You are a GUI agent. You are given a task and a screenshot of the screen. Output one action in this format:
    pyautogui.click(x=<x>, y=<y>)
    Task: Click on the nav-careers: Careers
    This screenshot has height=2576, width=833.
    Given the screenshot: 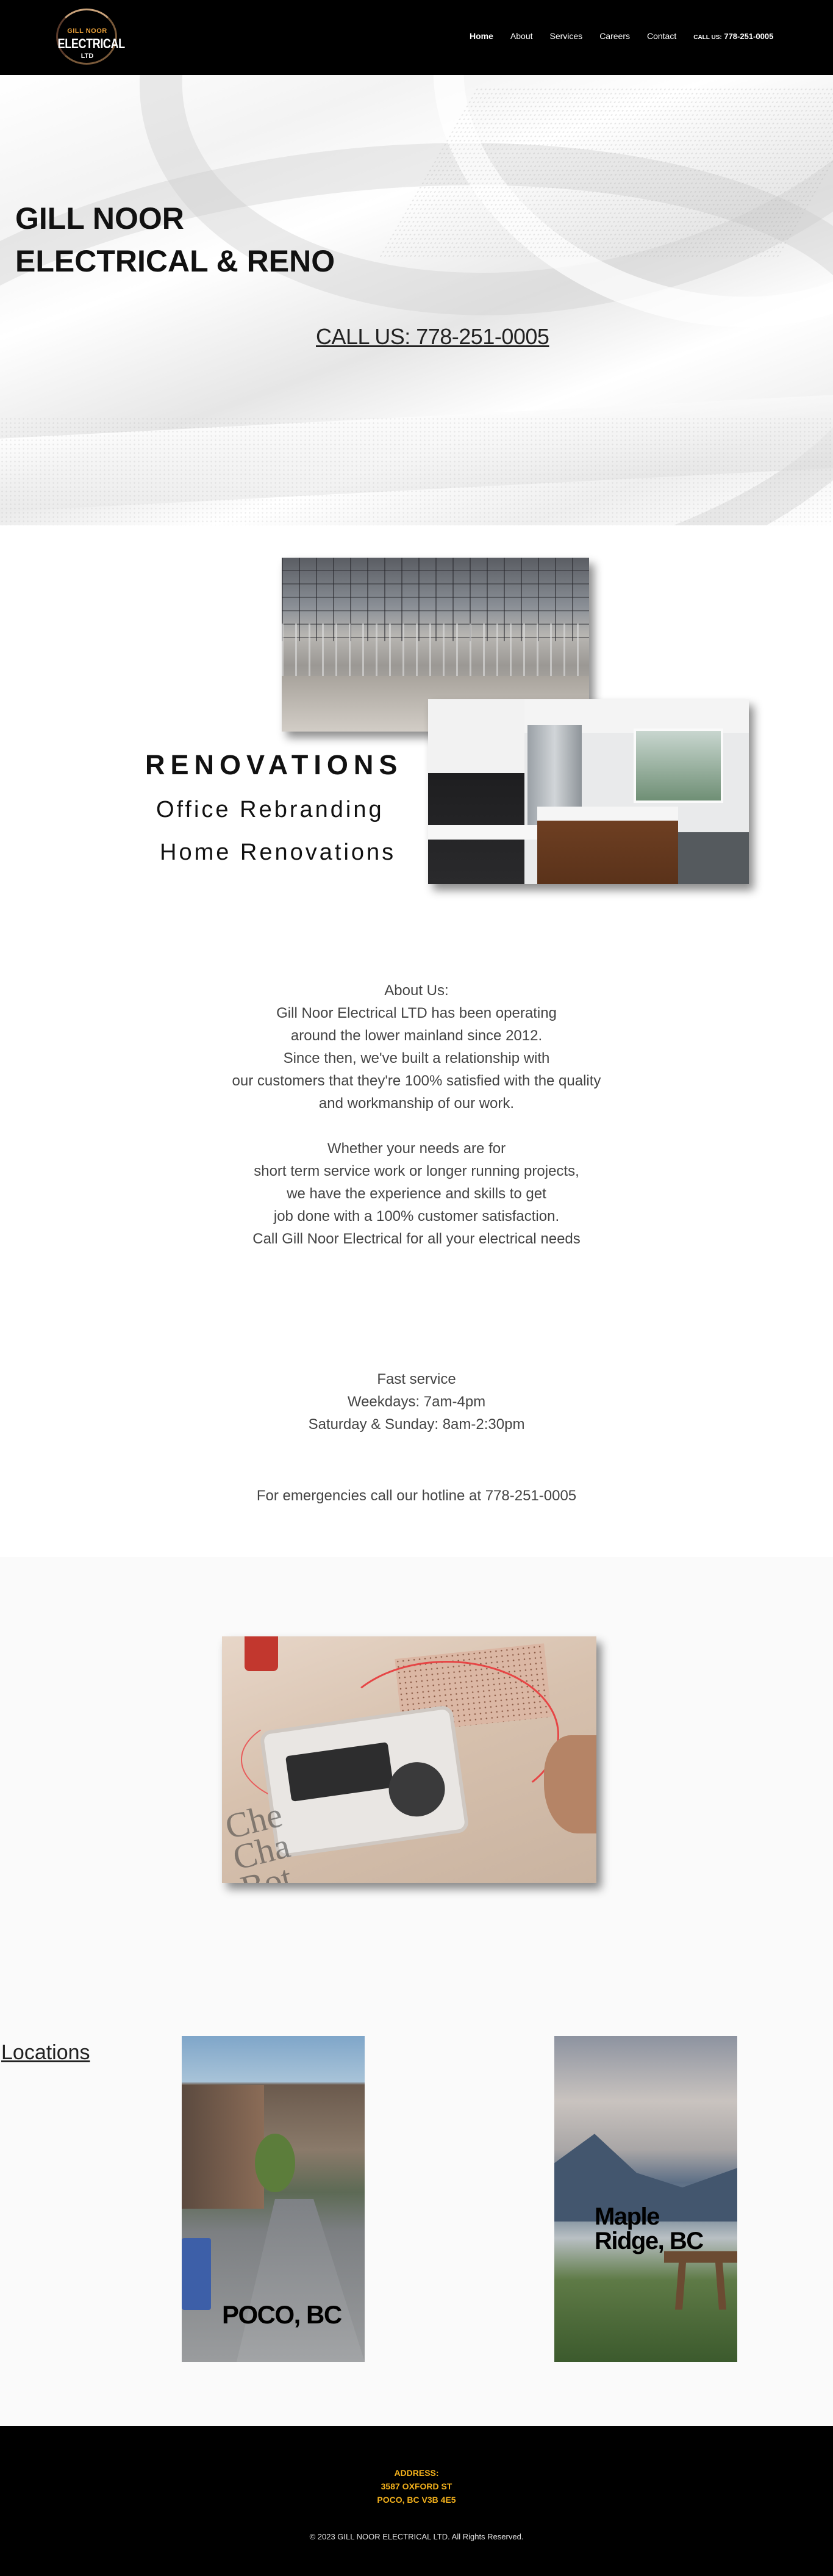 What is the action you would take?
    pyautogui.click(x=614, y=36)
    